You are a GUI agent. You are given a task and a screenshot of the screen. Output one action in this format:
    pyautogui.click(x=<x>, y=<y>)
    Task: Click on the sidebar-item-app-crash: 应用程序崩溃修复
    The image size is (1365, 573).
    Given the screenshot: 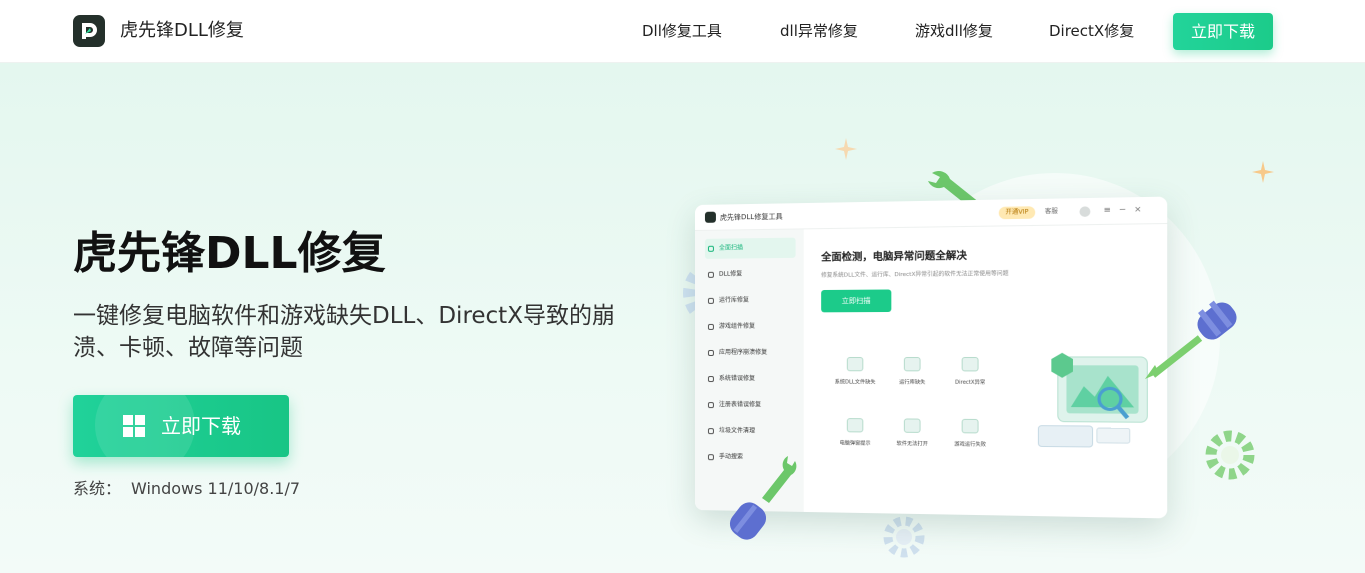 What is the action you would take?
    pyautogui.click(x=750, y=353)
    